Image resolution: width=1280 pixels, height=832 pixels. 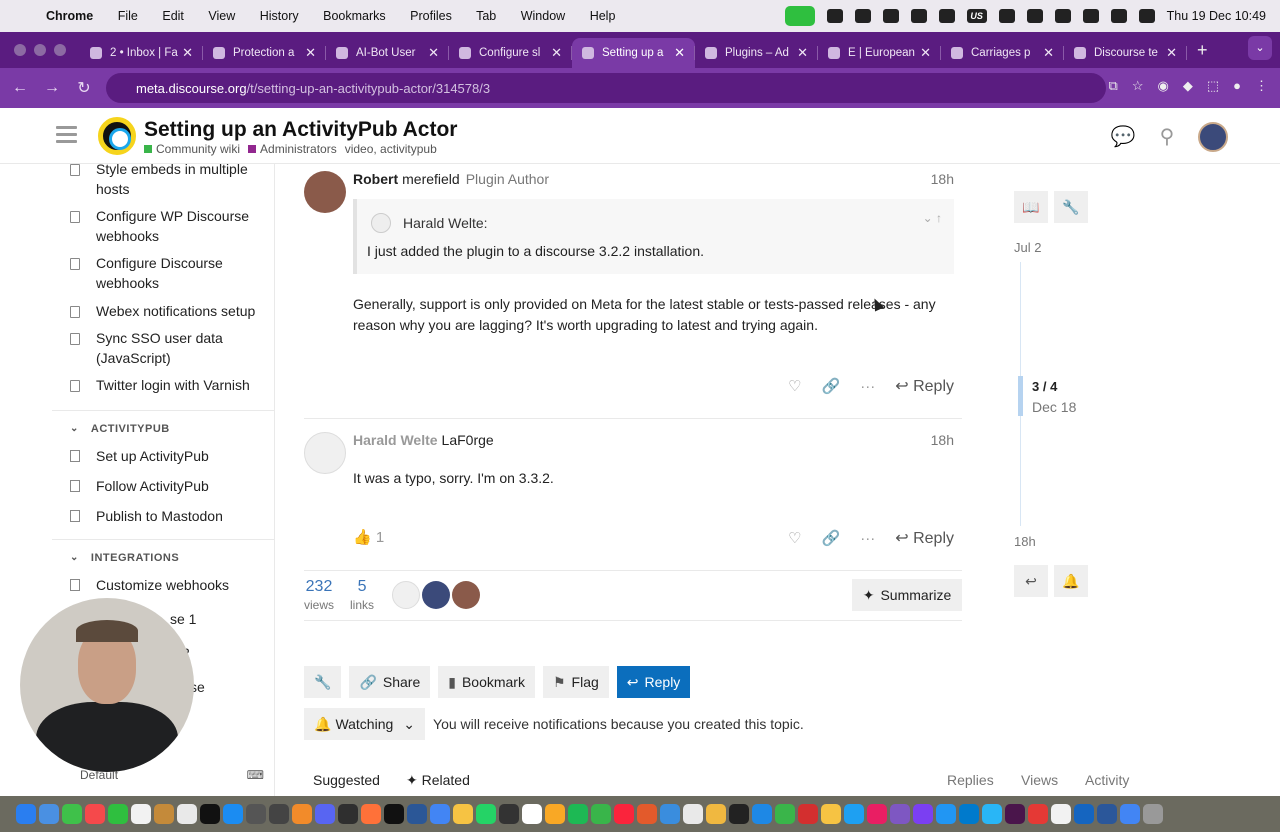 What do you see at coordinates (1015, 814) in the screenshot?
I see `slack-icon` at bounding box center [1015, 814].